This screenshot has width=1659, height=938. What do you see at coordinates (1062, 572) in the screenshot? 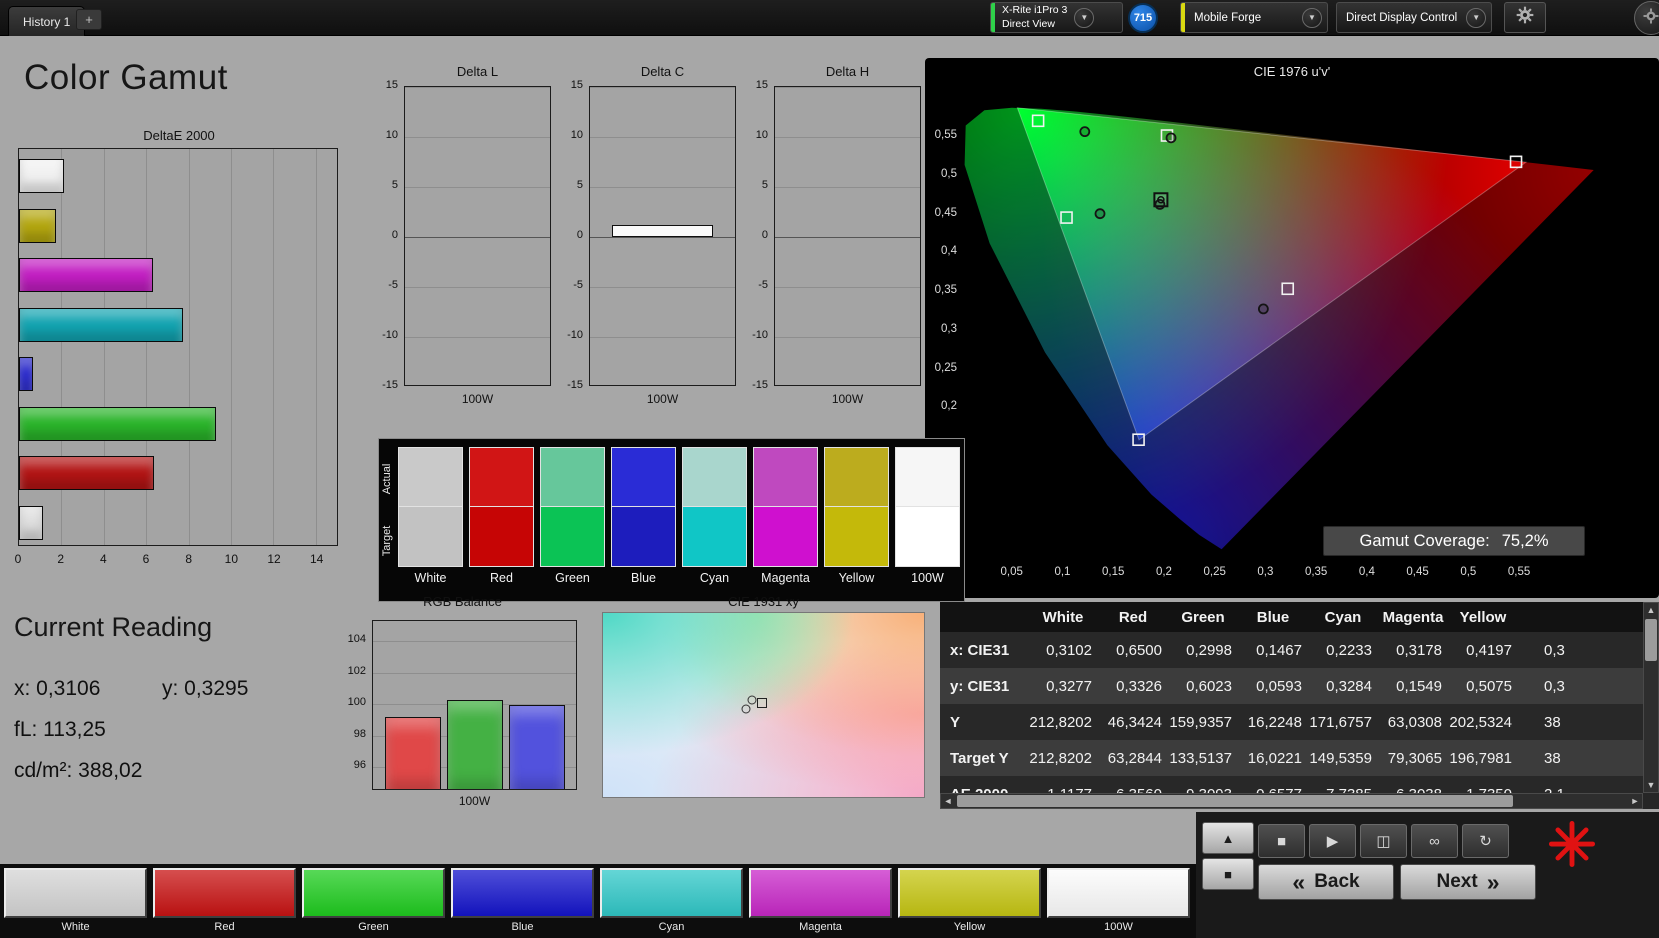
I see `cie-x-tick-label: 0,1` at bounding box center [1062, 572].